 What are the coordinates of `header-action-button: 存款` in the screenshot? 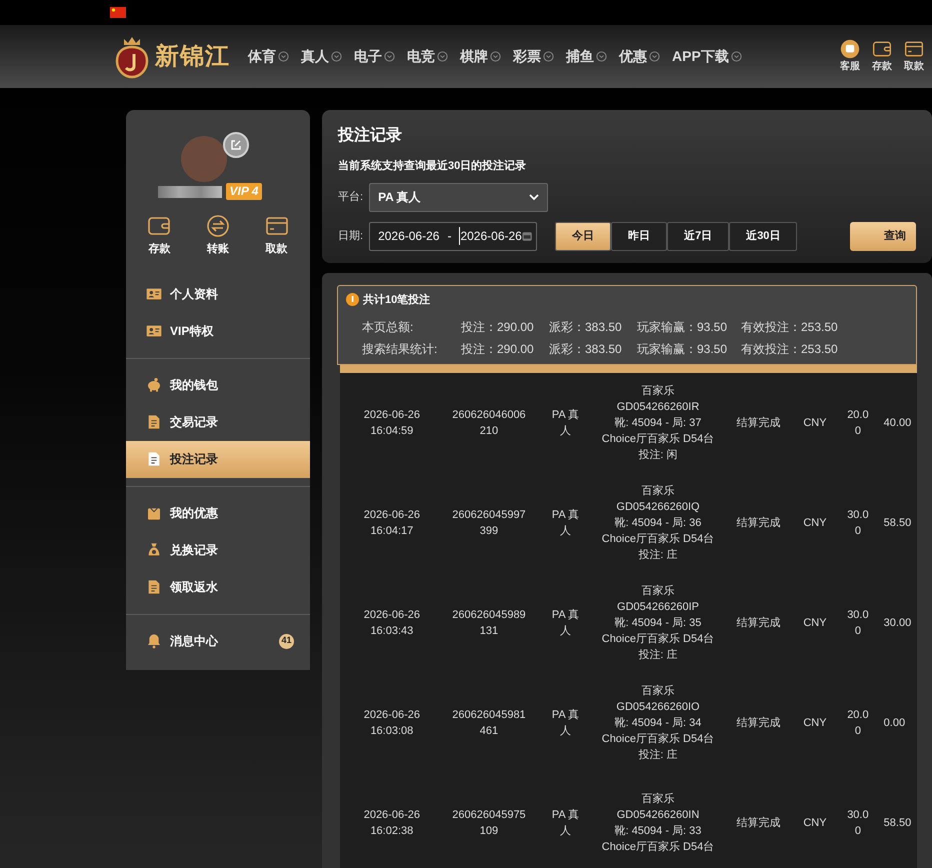 It's located at (882, 56).